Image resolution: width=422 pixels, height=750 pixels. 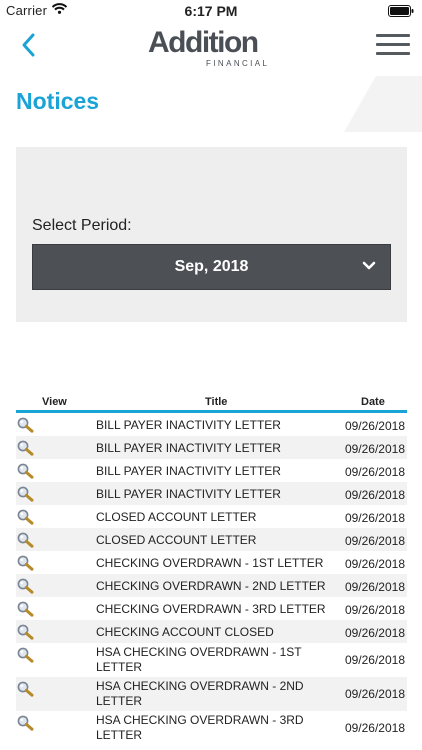 I want to click on app-header: Addition FINANCIAL, so click(x=211, y=46).